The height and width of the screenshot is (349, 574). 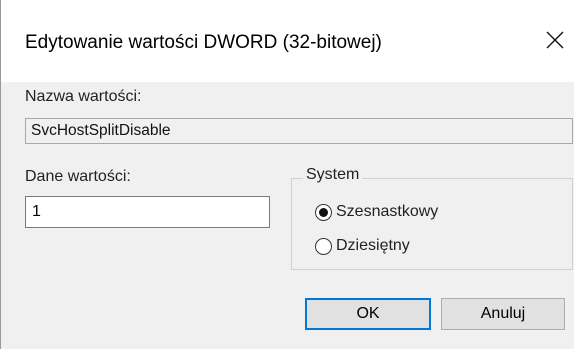 I want to click on radio-hexadecimal: Szesnastkowy, so click(x=376, y=212).